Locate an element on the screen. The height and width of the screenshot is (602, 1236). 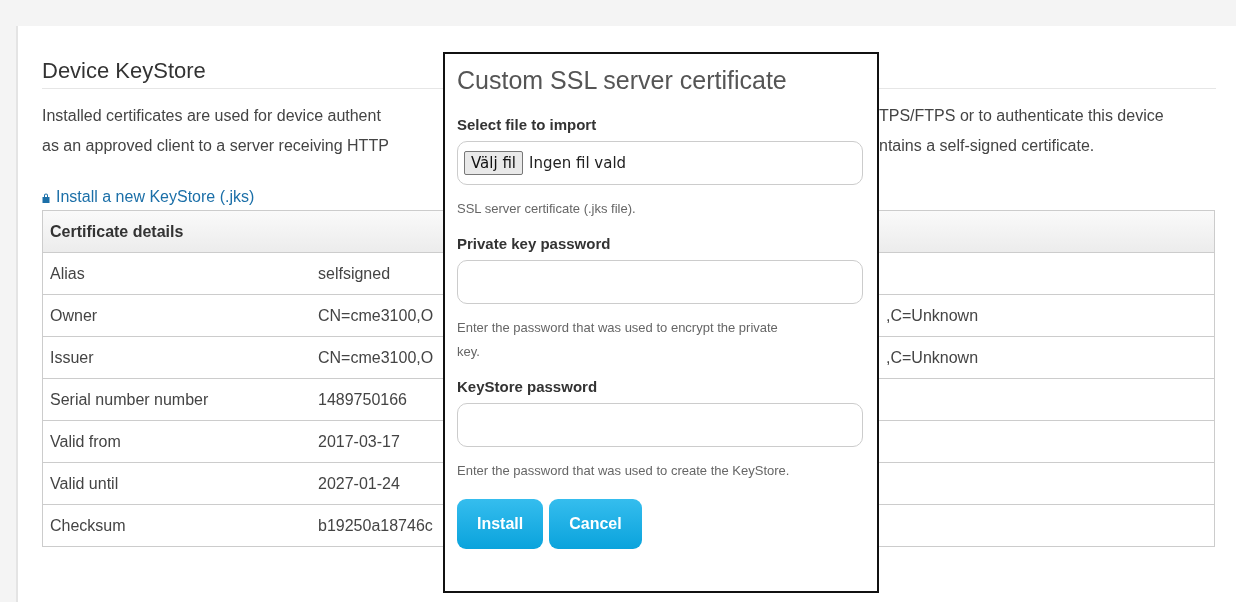
table-cell-text: selfsigned is located at coordinates (354, 273).